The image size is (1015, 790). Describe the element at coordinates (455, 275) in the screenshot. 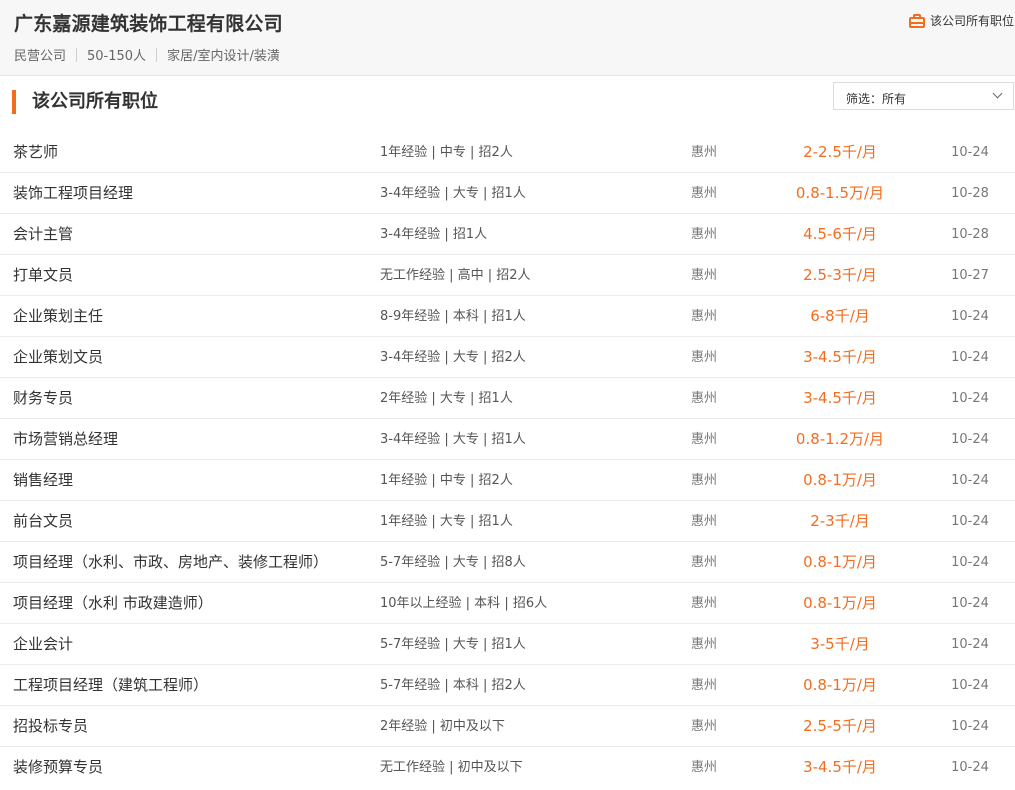

I see `job-requirements: 无工作经验 | 高中 | 招2人` at that location.